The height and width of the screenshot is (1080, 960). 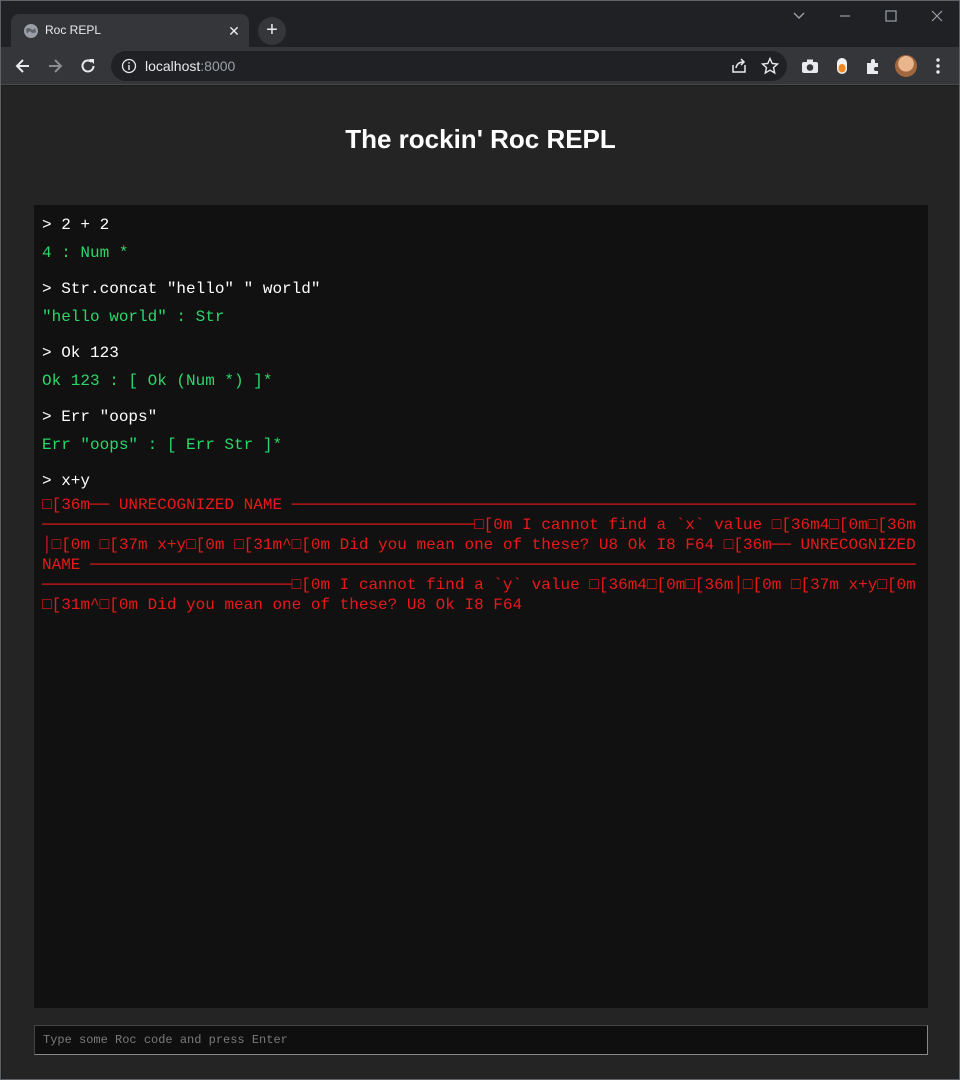 What do you see at coordinates (88, 66) in the screenshot?
I see `reload-icon` at bounding box center [88, 66].